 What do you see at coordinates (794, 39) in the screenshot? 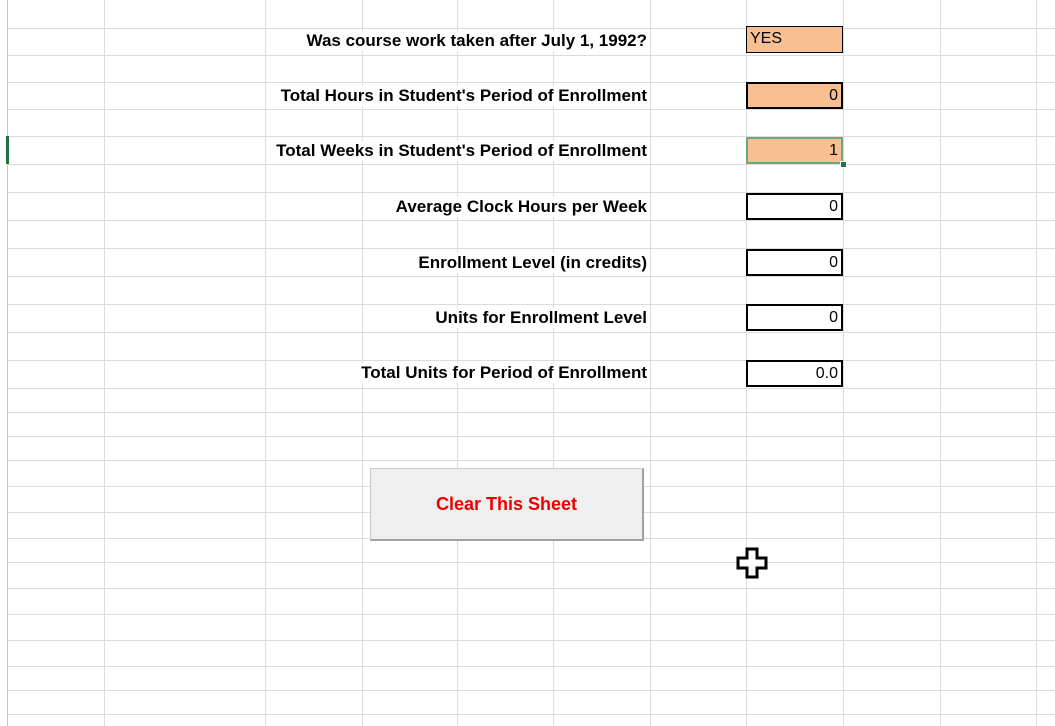
I see `course-work-after-1992-cell: YES` at bounding box center [794, 39].